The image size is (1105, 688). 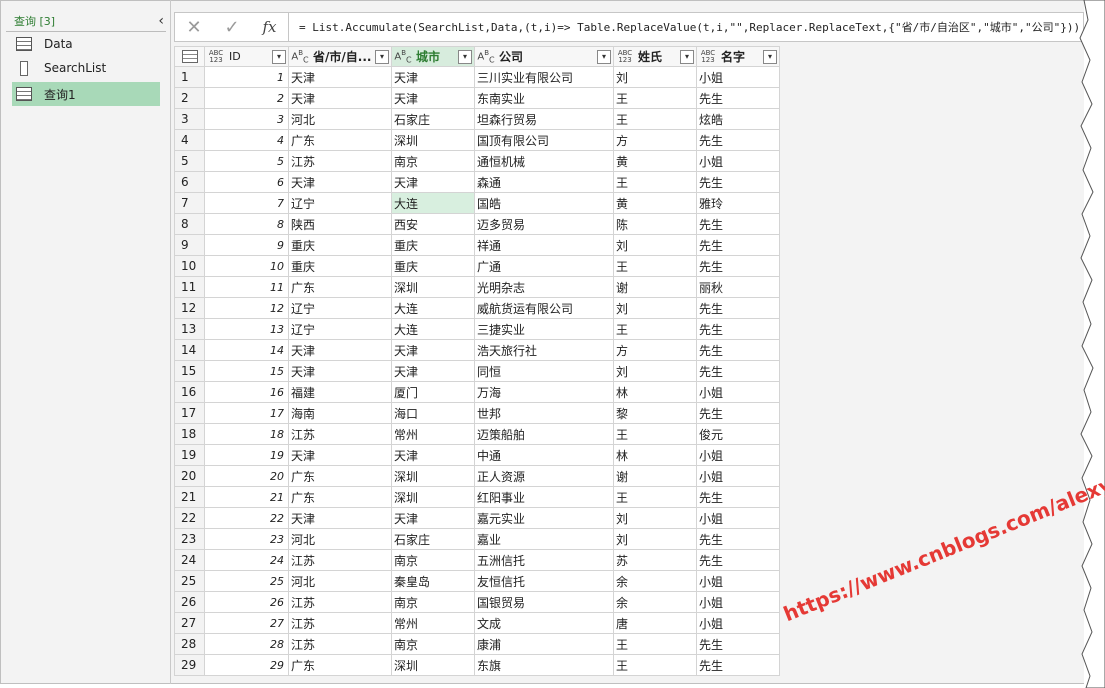 I want to click on column-header-id: ABC 123 ID ▾, so click(x=246, y=56).